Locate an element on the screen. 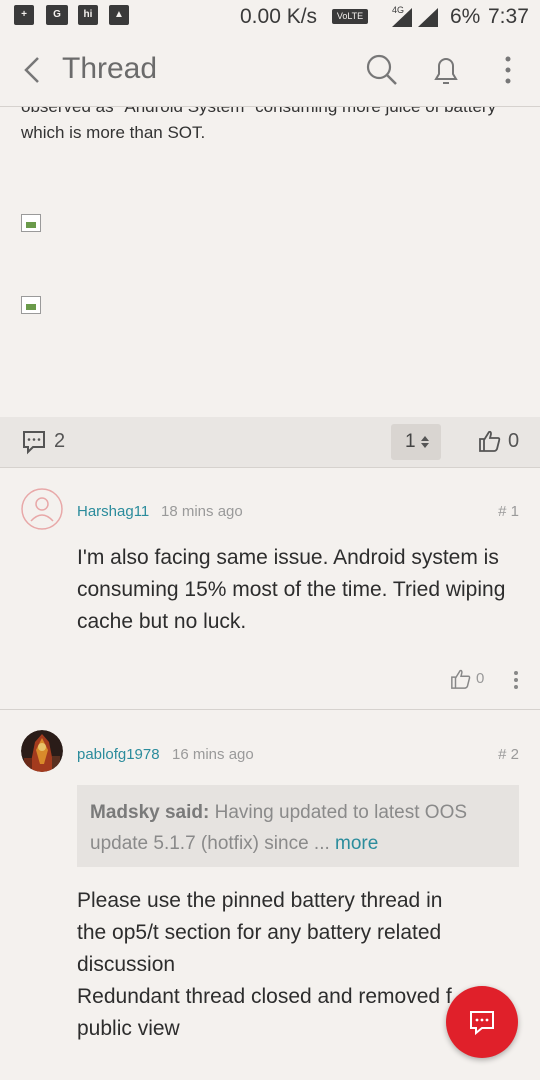  post-time: 18 mins ago is located at coordinates (202, 511).